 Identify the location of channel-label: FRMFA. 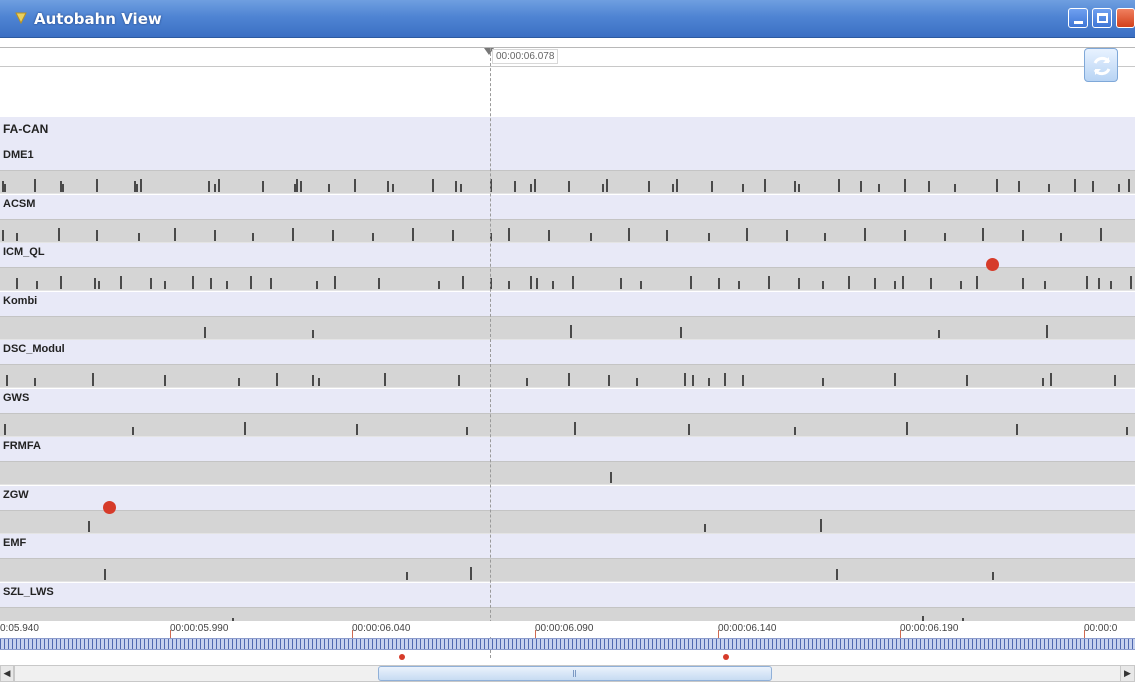
(22, 446).